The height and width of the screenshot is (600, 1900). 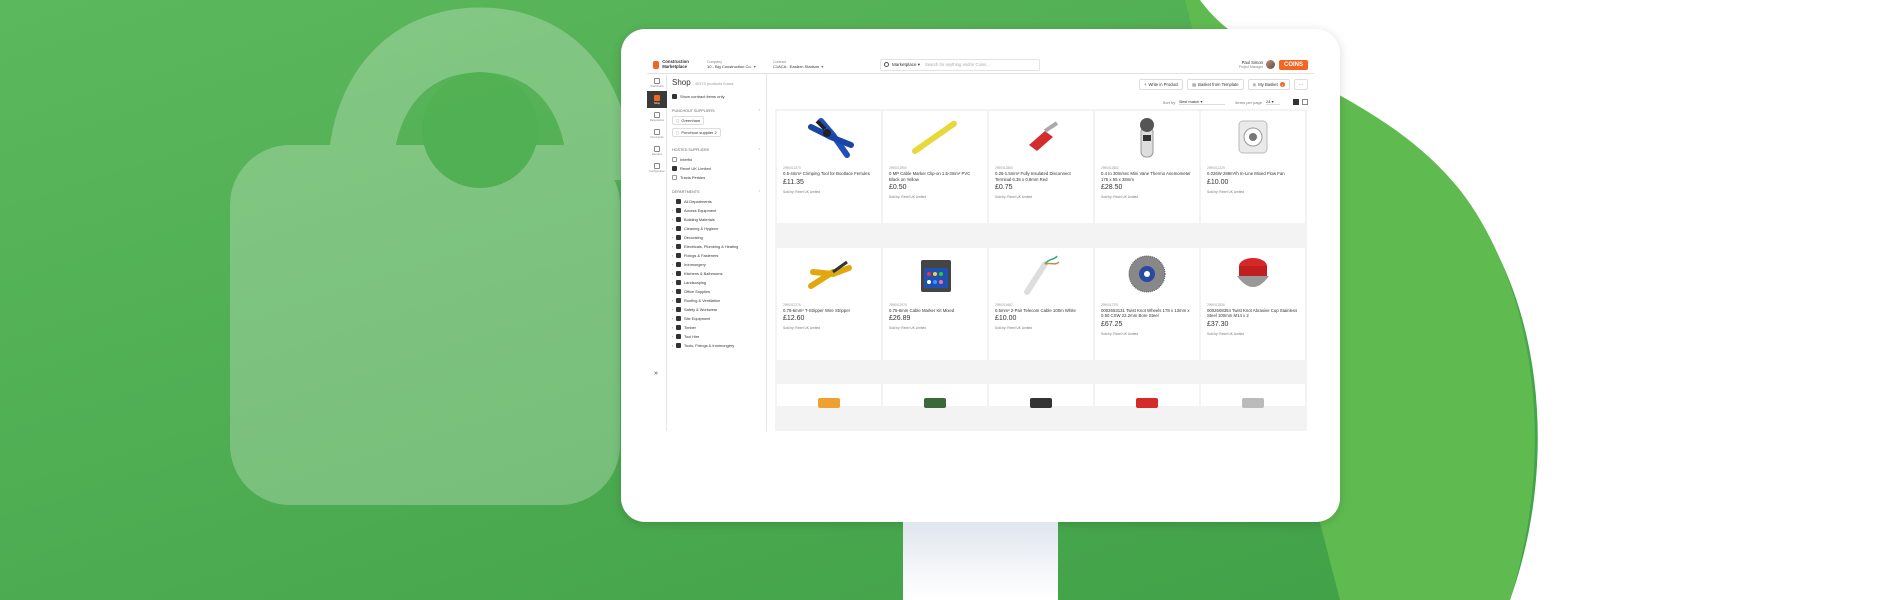 I want to click on department-item: › Kitchens & Bathrooms, so click(x=716, y=273).